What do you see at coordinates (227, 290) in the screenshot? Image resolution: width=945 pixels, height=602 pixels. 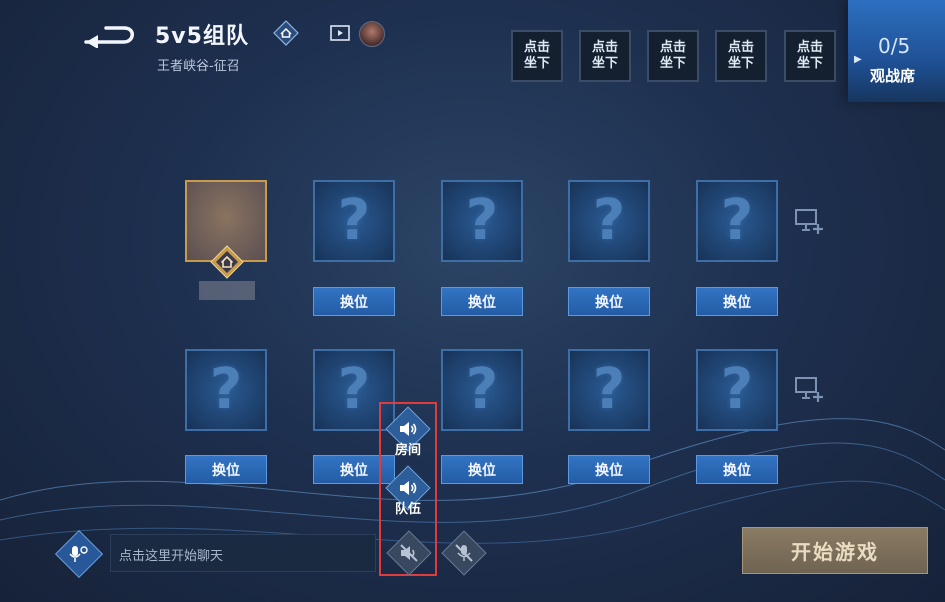 I see `host-name-bar` at bounding box center [227, 290].